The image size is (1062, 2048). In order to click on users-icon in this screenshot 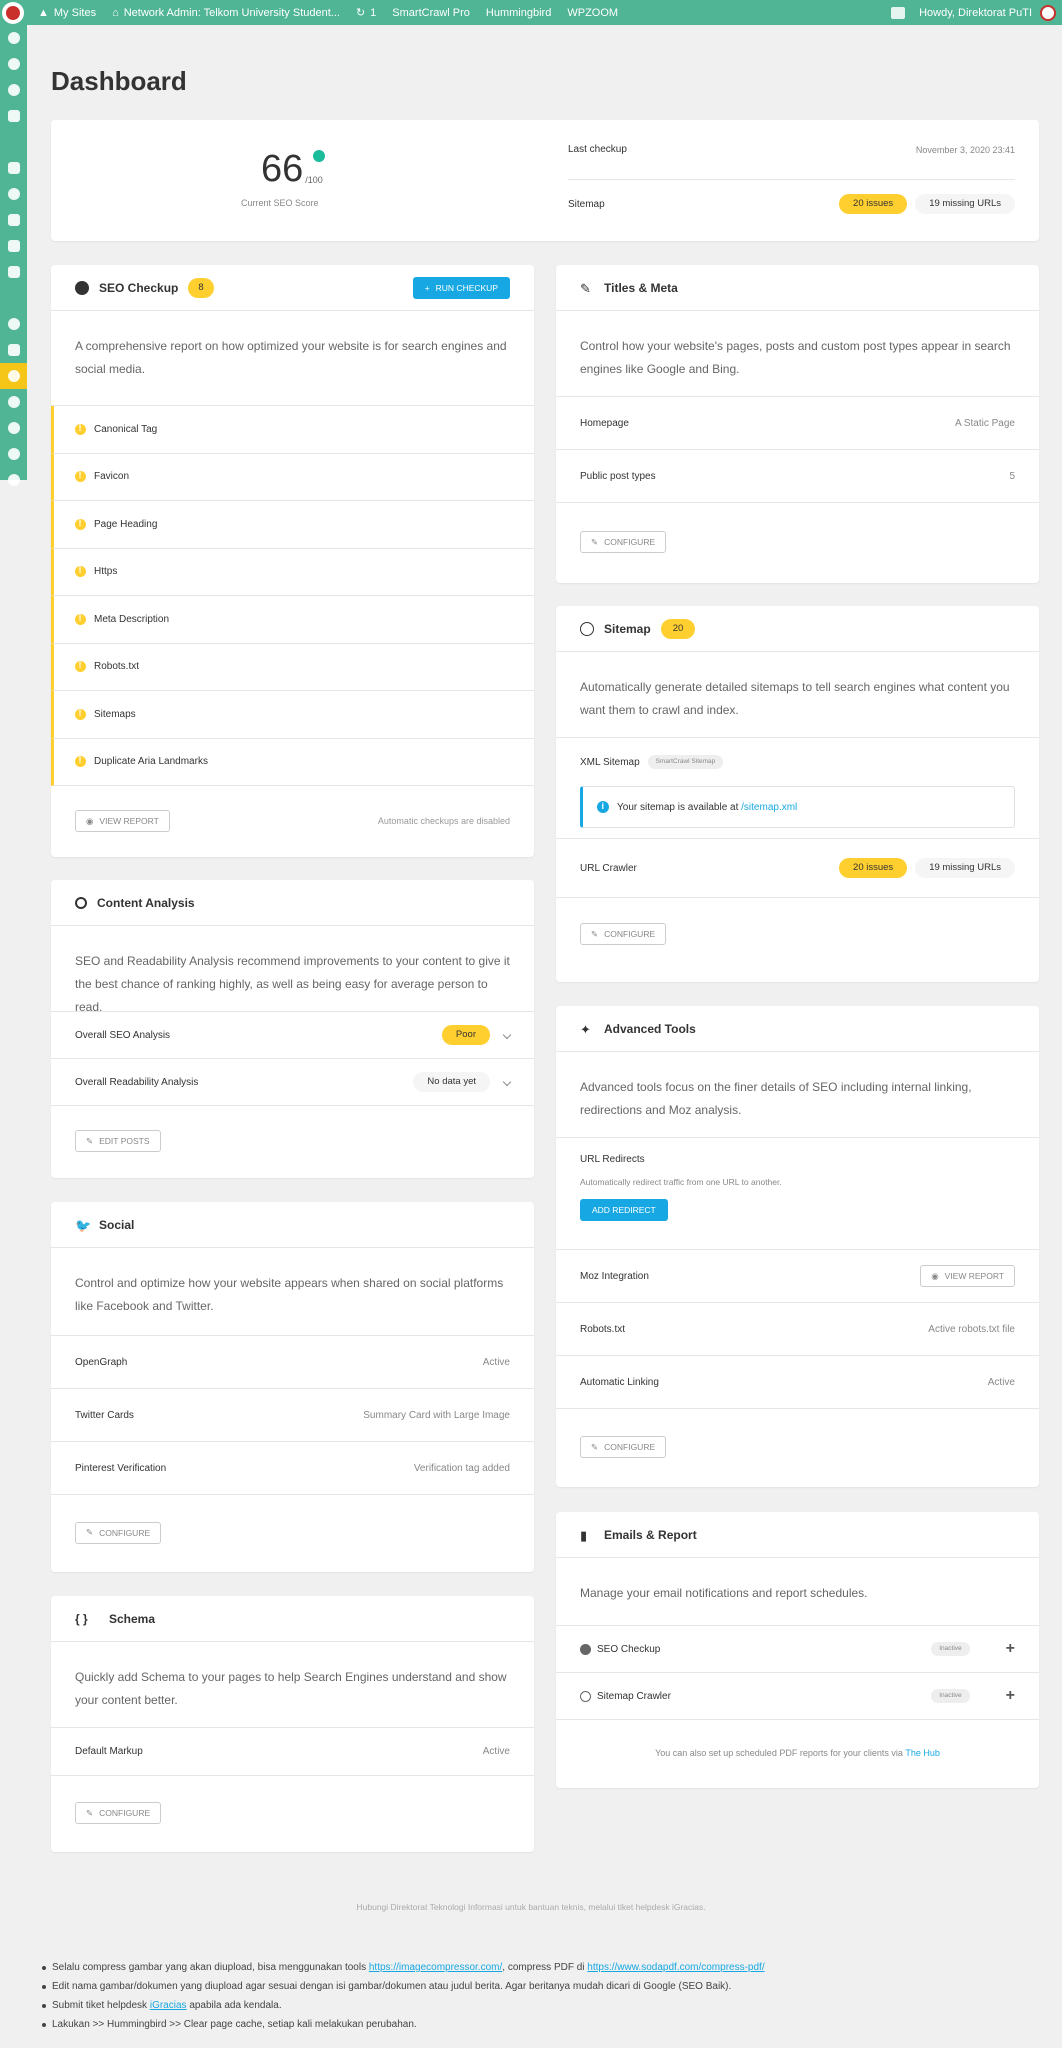, I will do `click(13, 194)`.